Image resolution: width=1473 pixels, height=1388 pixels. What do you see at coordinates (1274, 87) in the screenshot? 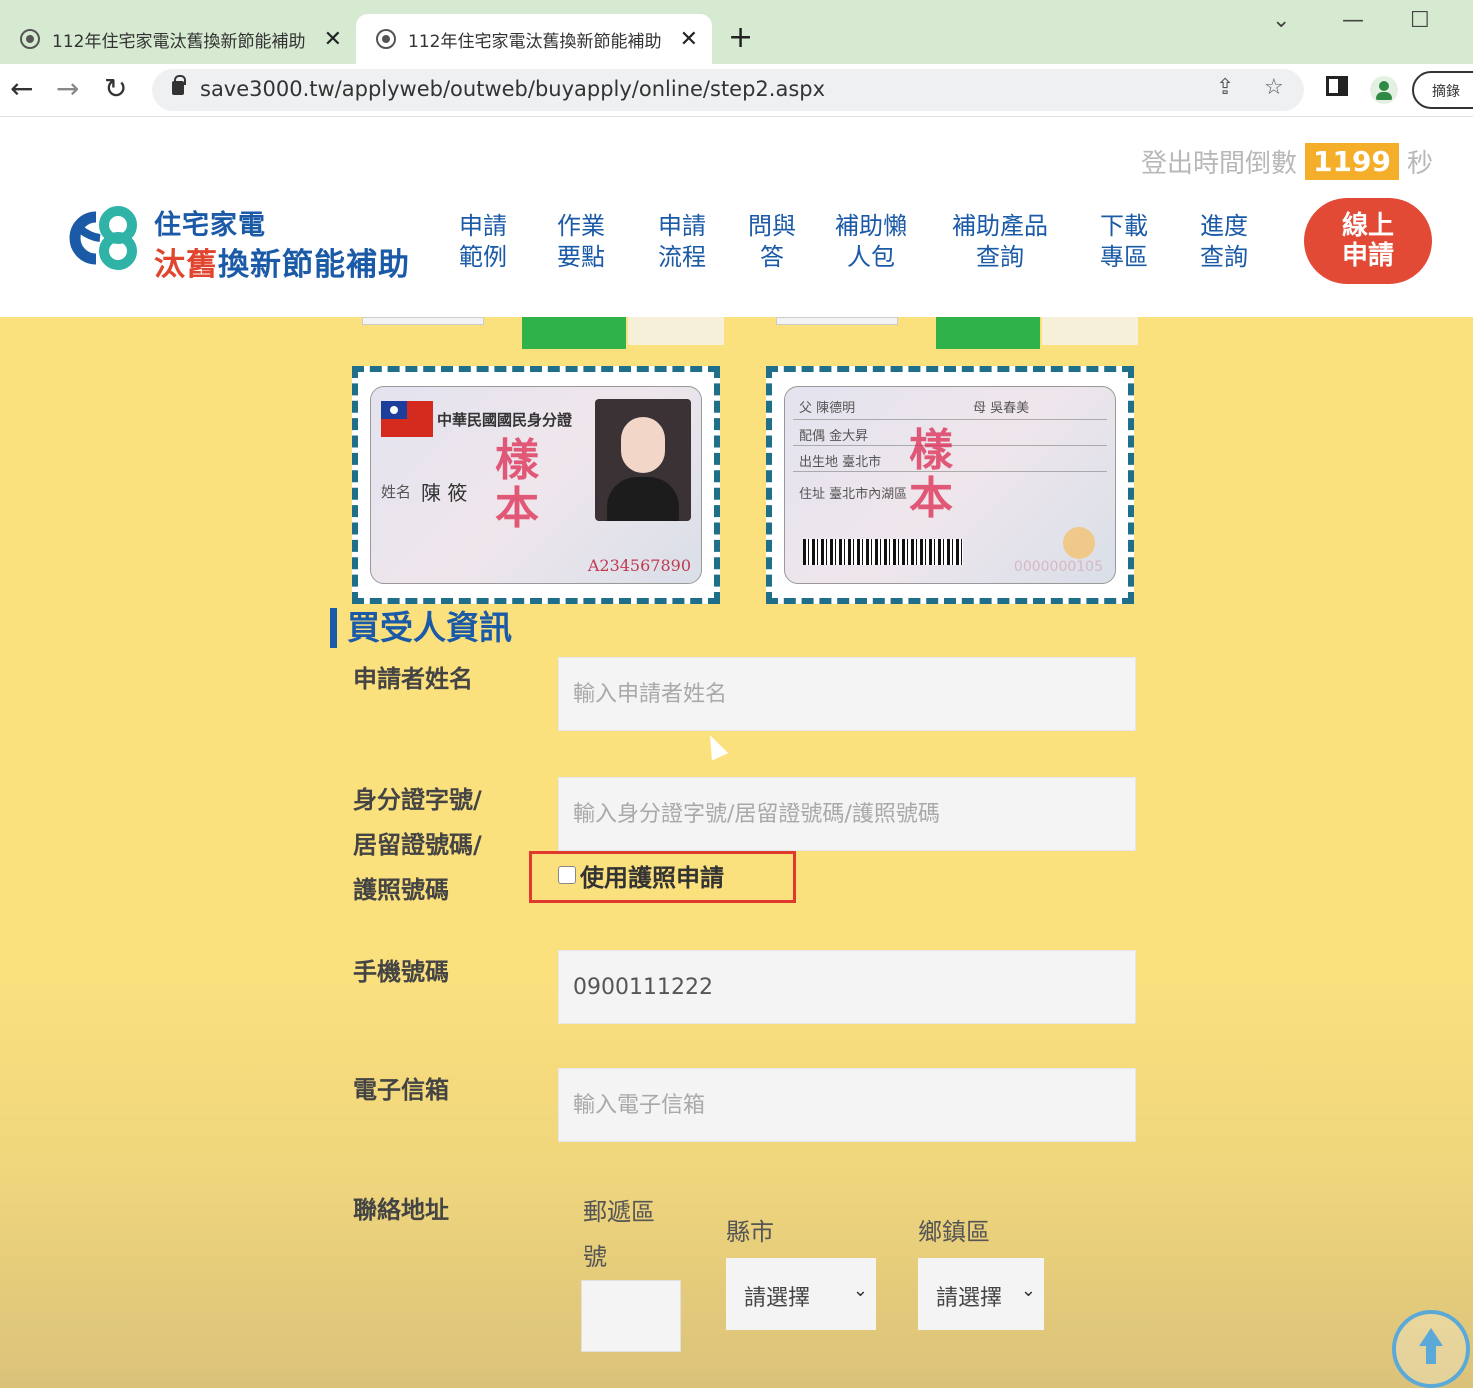
I see `star-icon: ☆` at bounding box center [1274, 87].